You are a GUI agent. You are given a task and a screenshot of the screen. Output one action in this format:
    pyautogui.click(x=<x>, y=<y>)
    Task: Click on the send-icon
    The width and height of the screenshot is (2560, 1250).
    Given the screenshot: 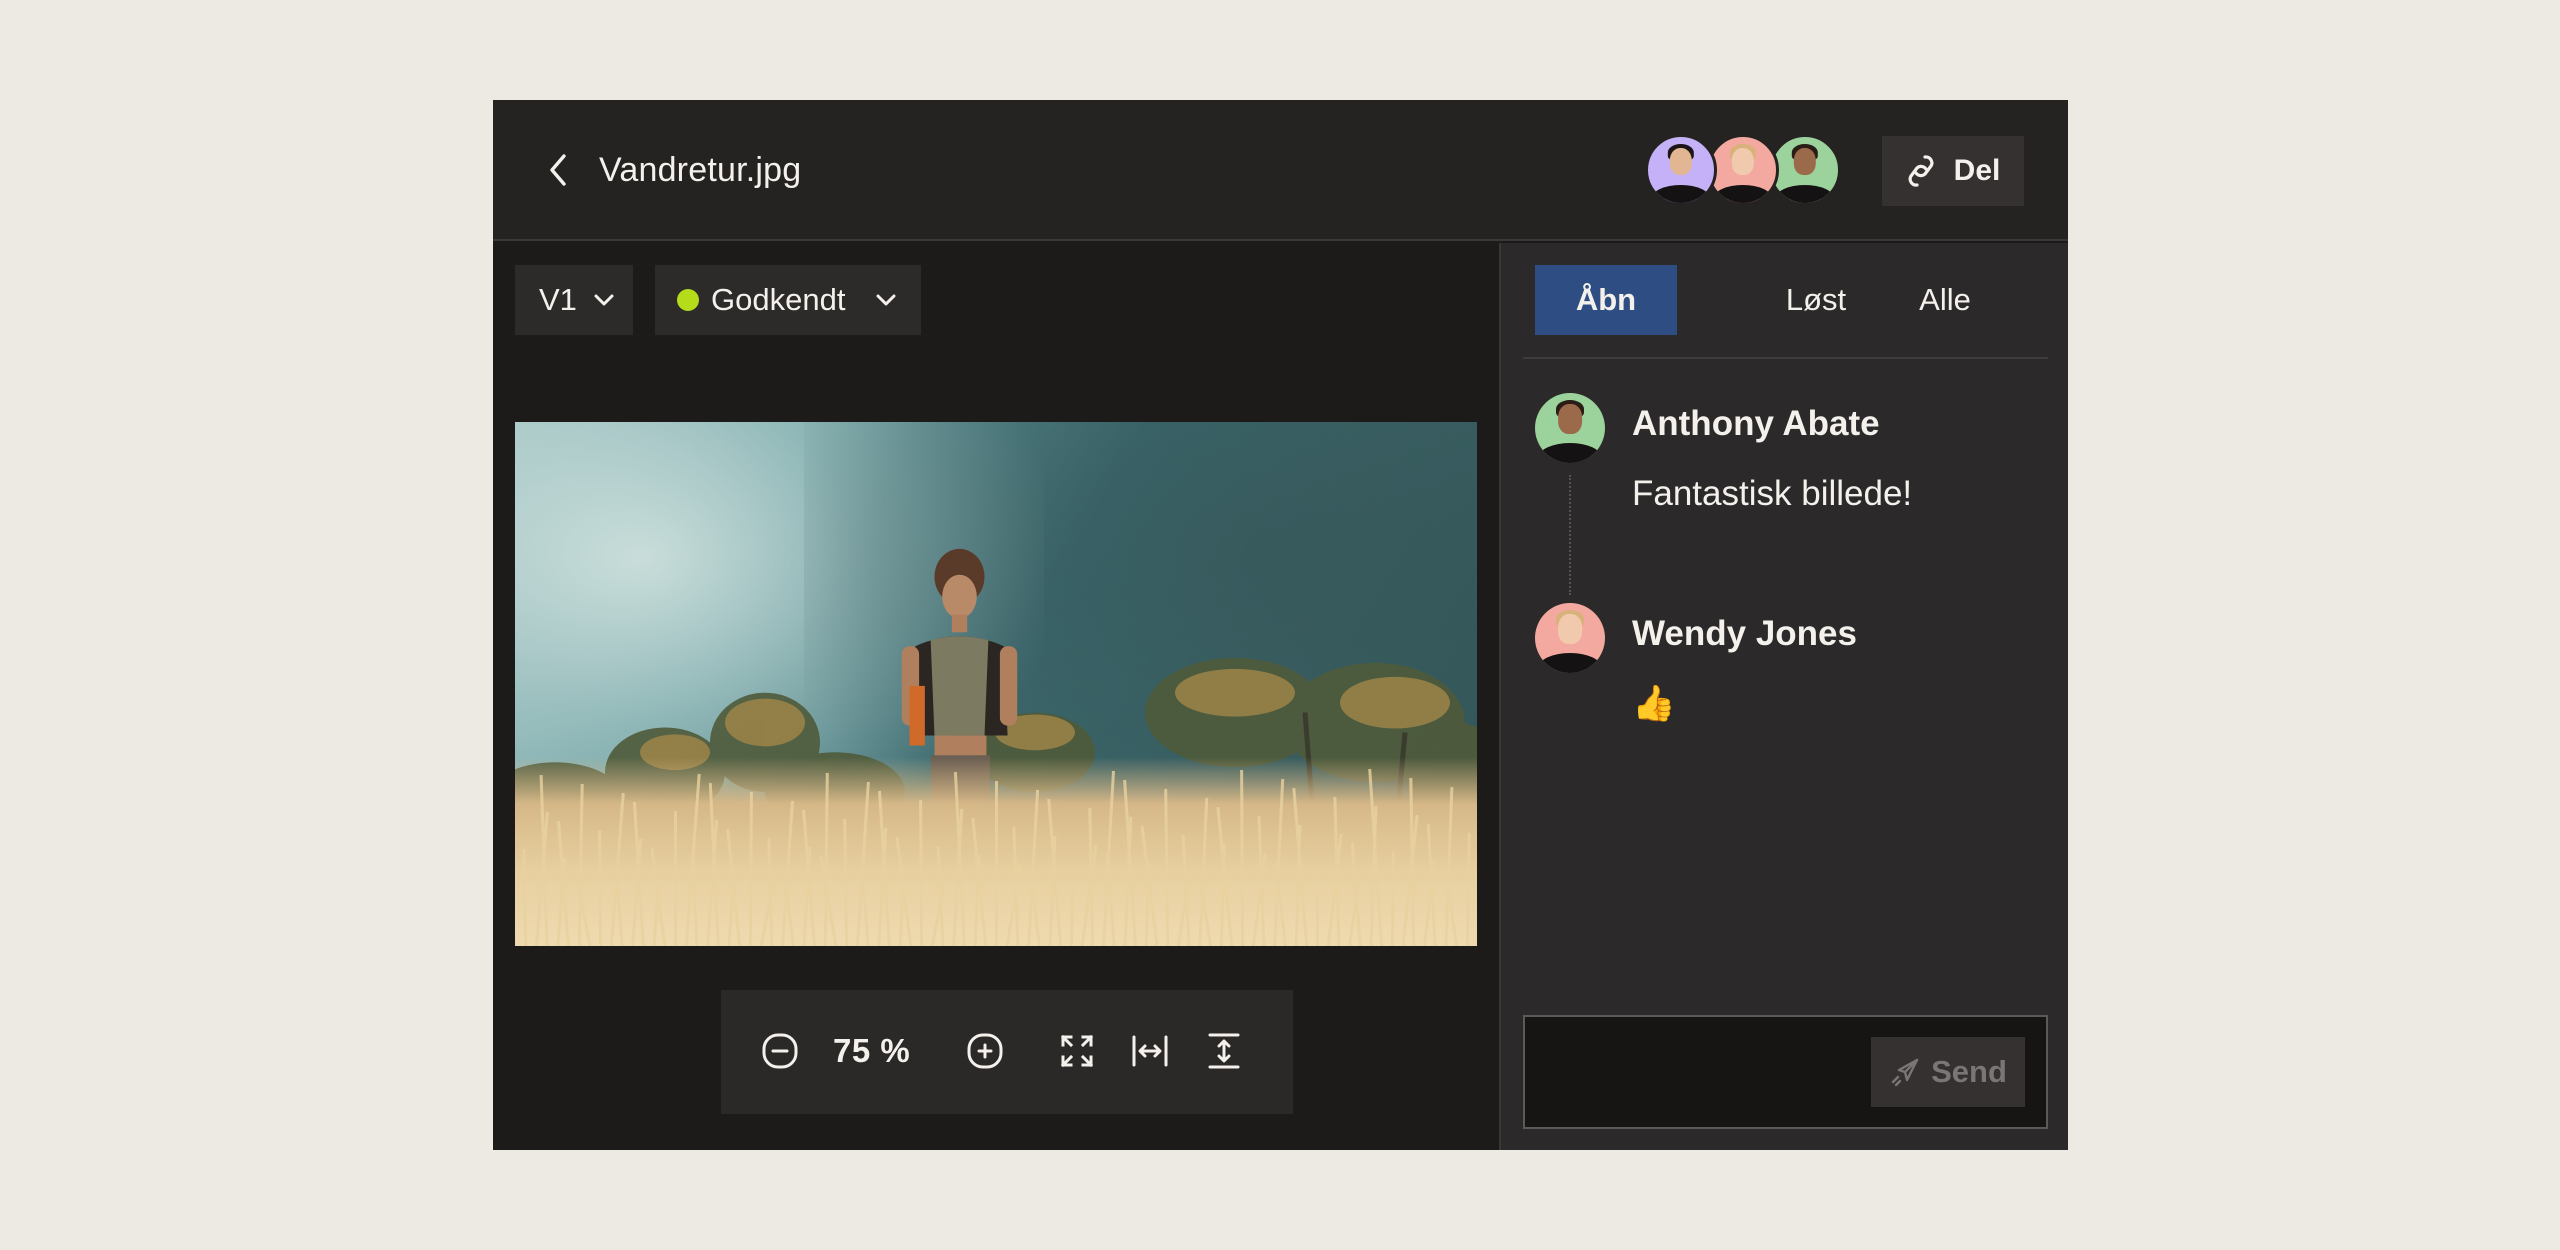 What is the action you would take?
    pyautogui.click(x=1905, y=1072)
    